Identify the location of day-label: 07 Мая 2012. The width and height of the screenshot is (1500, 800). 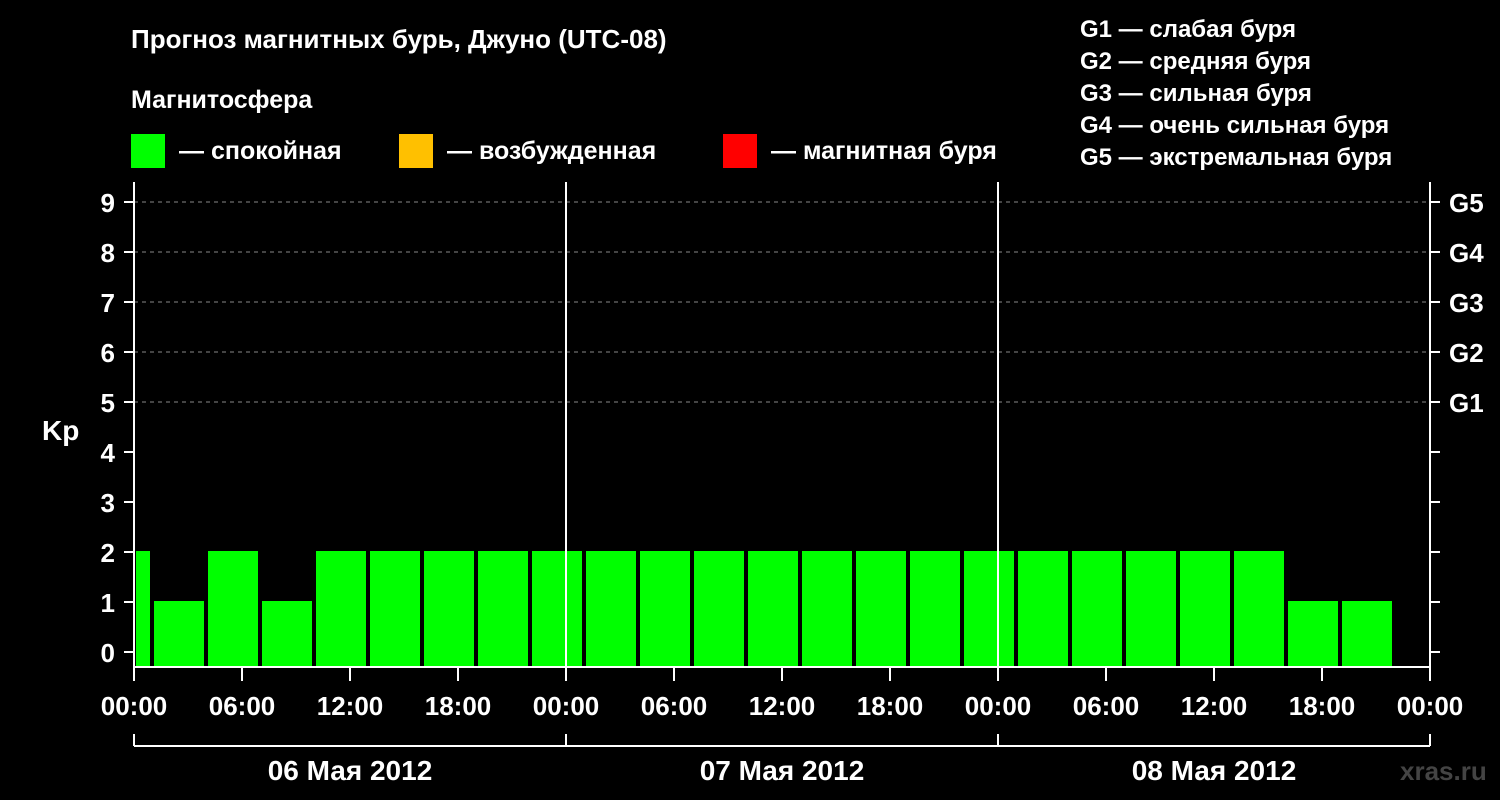
(782, 770).